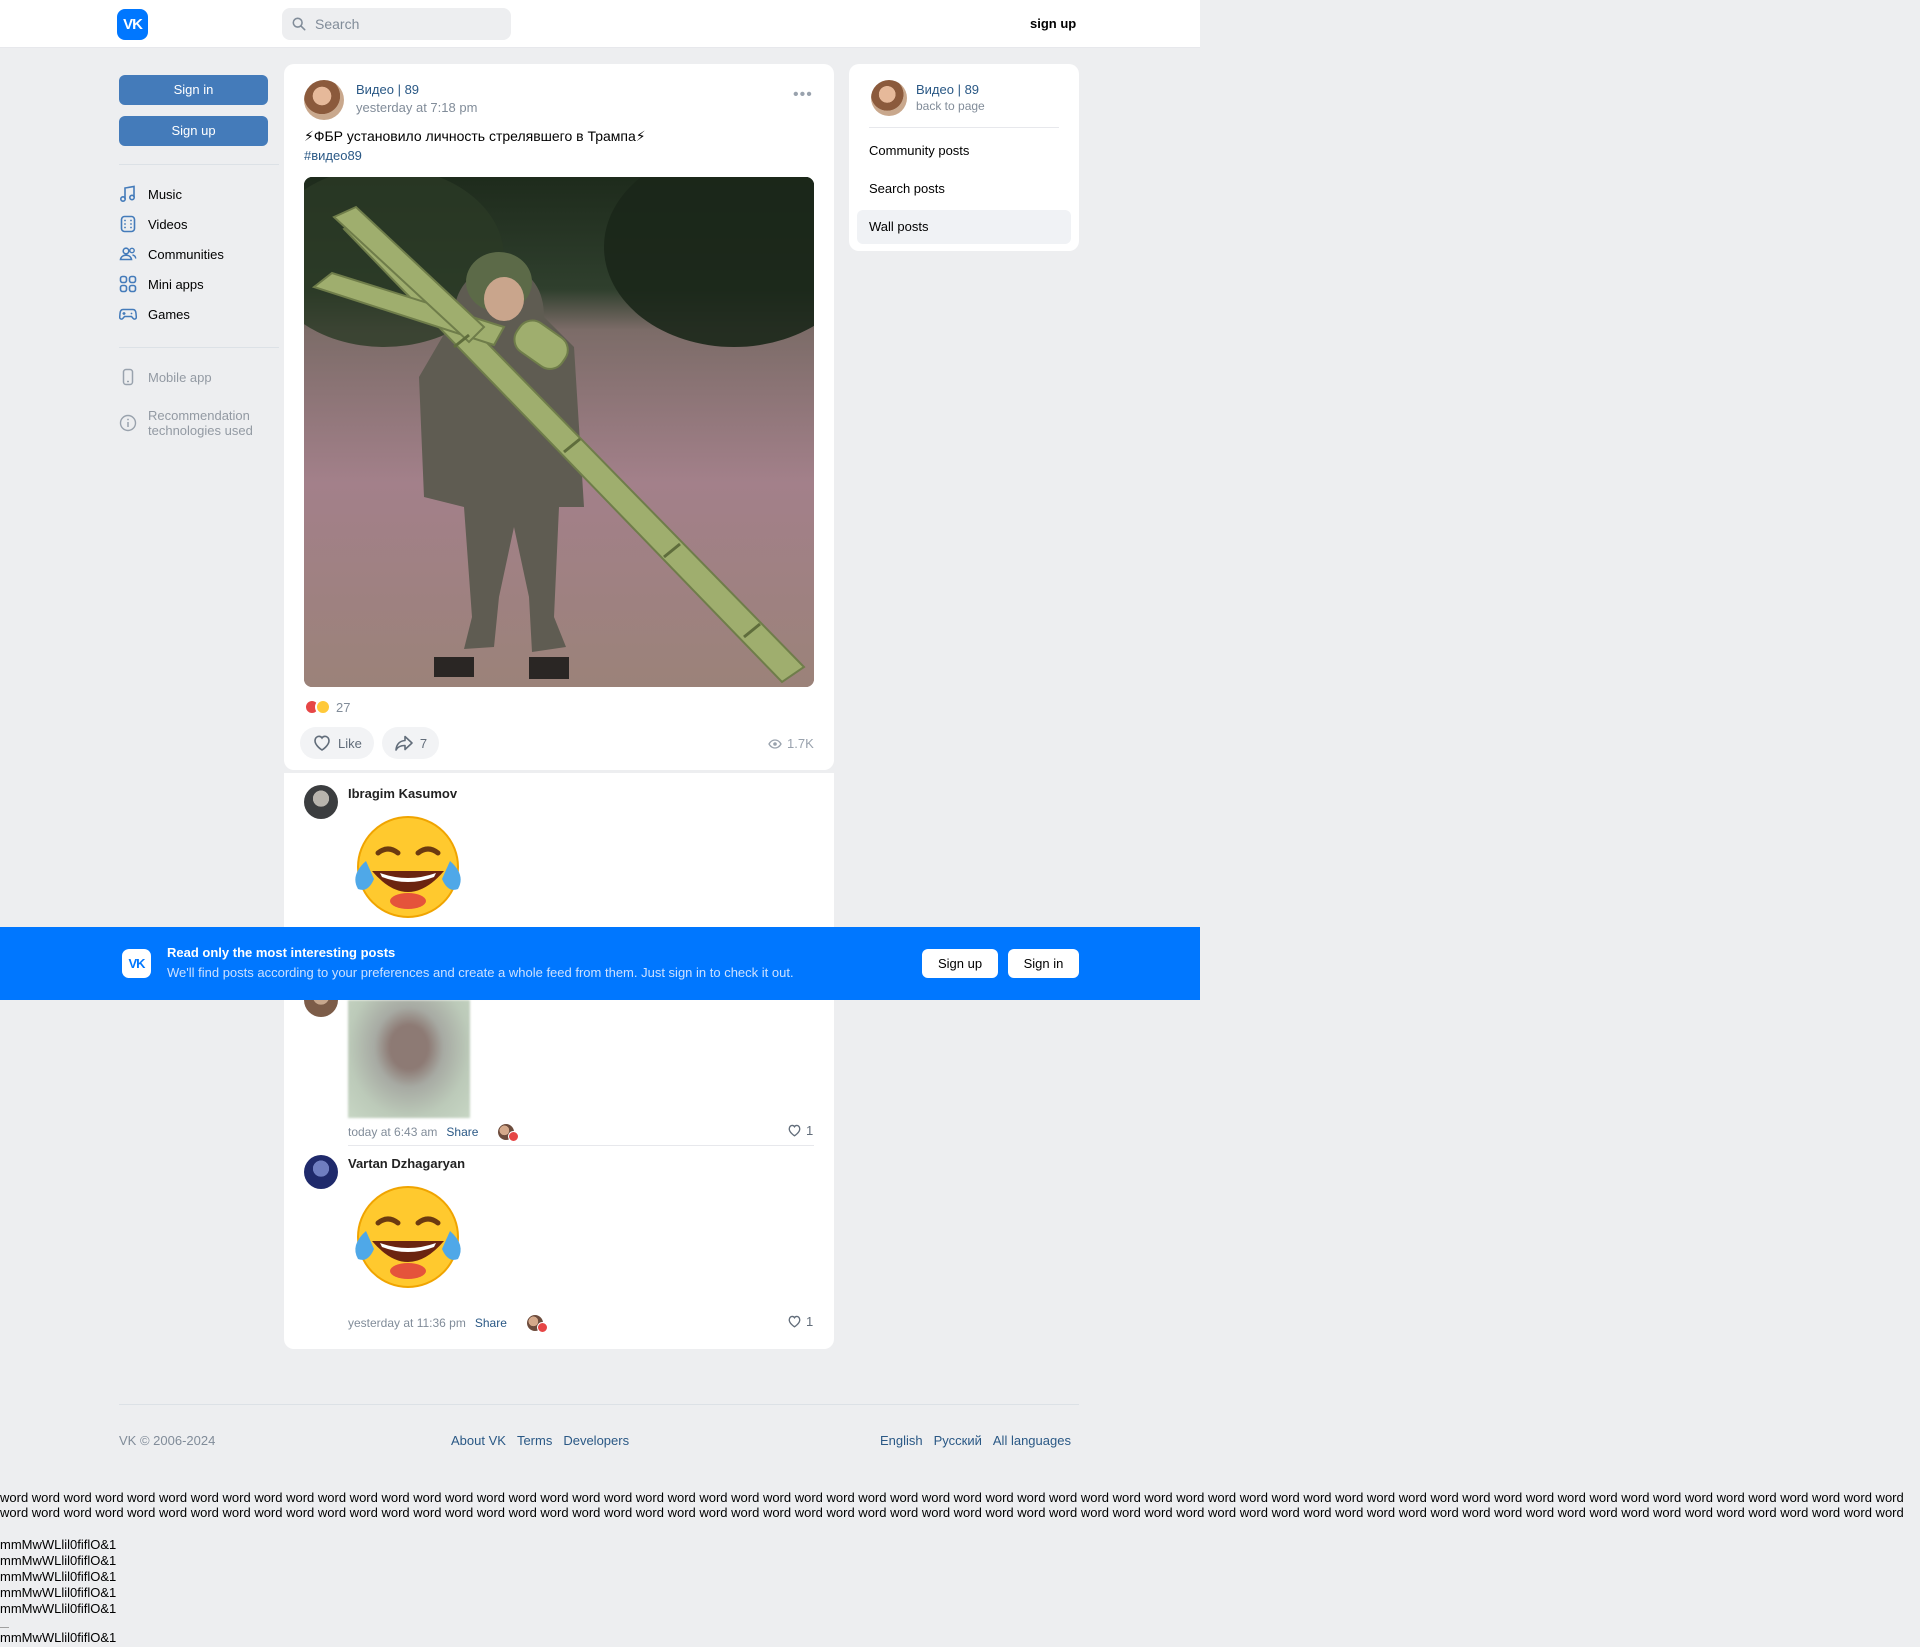 This screenshot has width=1920, height=1647. I want to click on copyright: VK © 2006-2024, so click(167, 1440).